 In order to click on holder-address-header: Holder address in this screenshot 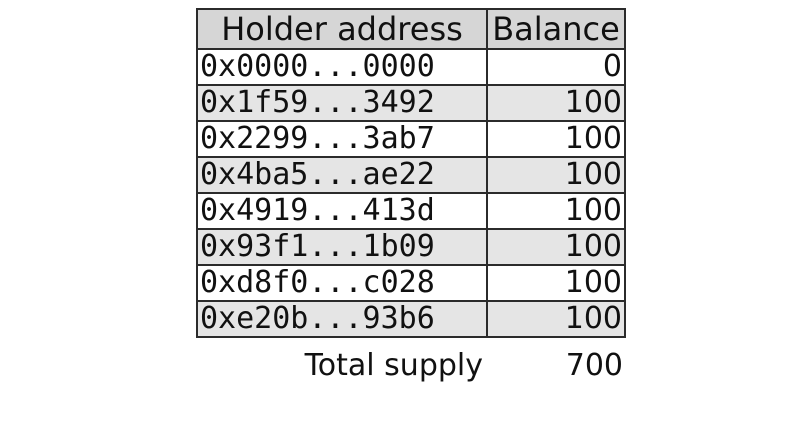, I will do `click(342, 29)`.